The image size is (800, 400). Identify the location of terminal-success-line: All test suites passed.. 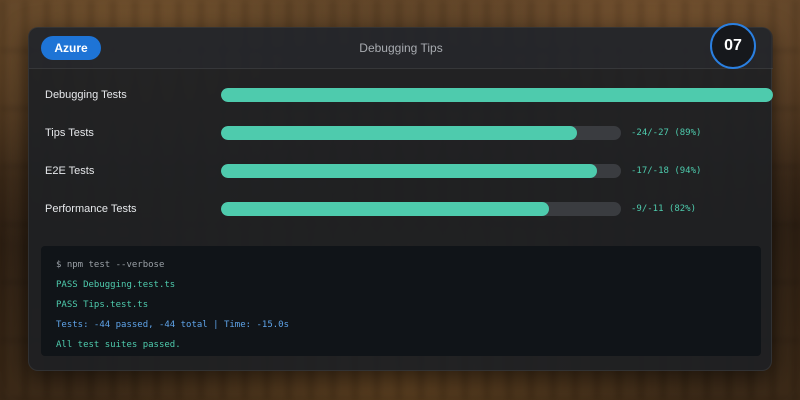
(118, 345).